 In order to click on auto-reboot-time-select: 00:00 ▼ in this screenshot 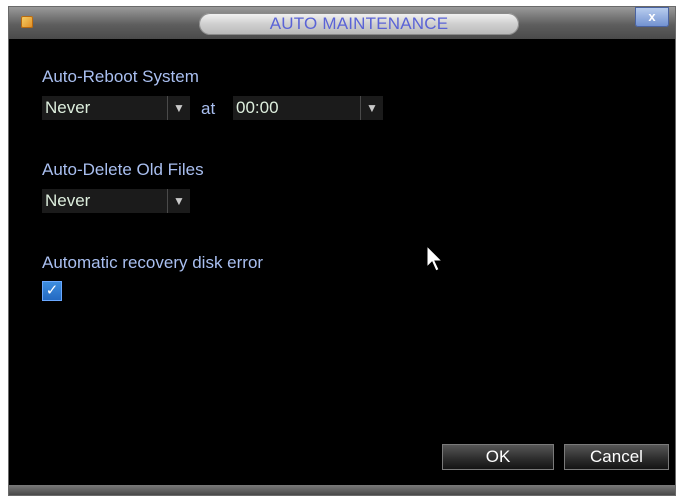, I will do `click(308, 108)`.